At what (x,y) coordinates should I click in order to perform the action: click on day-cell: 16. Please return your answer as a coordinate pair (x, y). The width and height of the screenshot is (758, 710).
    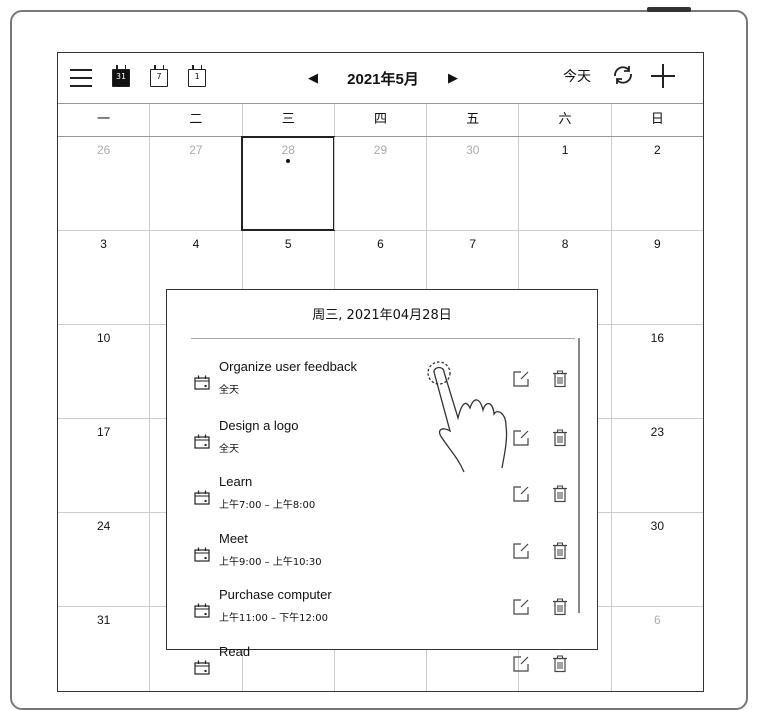
    Looking at the image, I should click on (656, 371).